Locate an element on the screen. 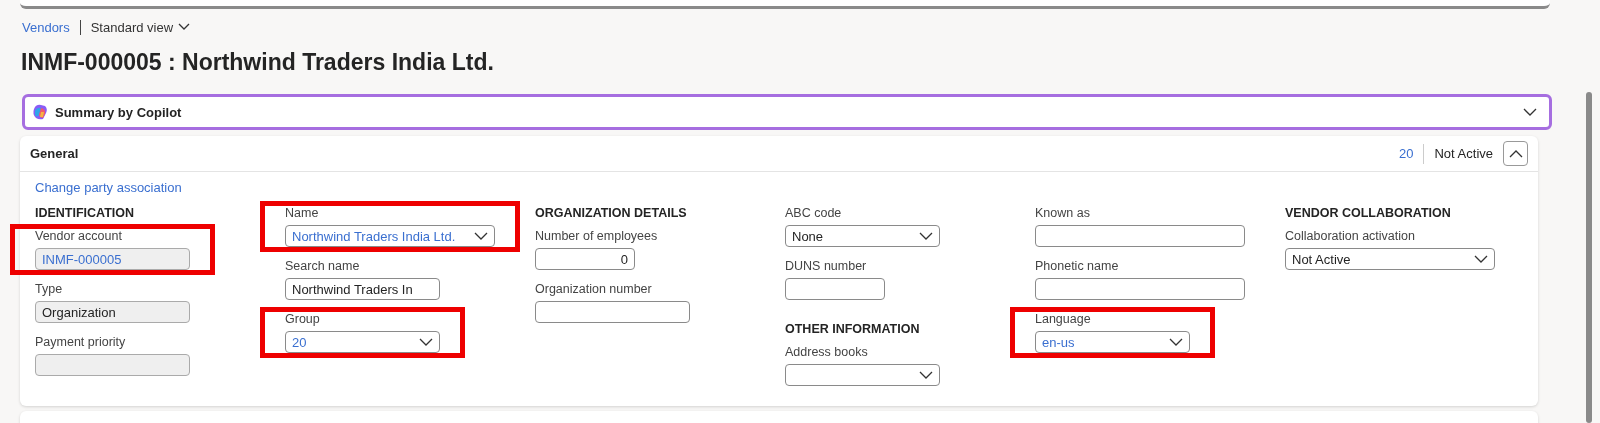  section-title: General is located at coordinates (54, 153).